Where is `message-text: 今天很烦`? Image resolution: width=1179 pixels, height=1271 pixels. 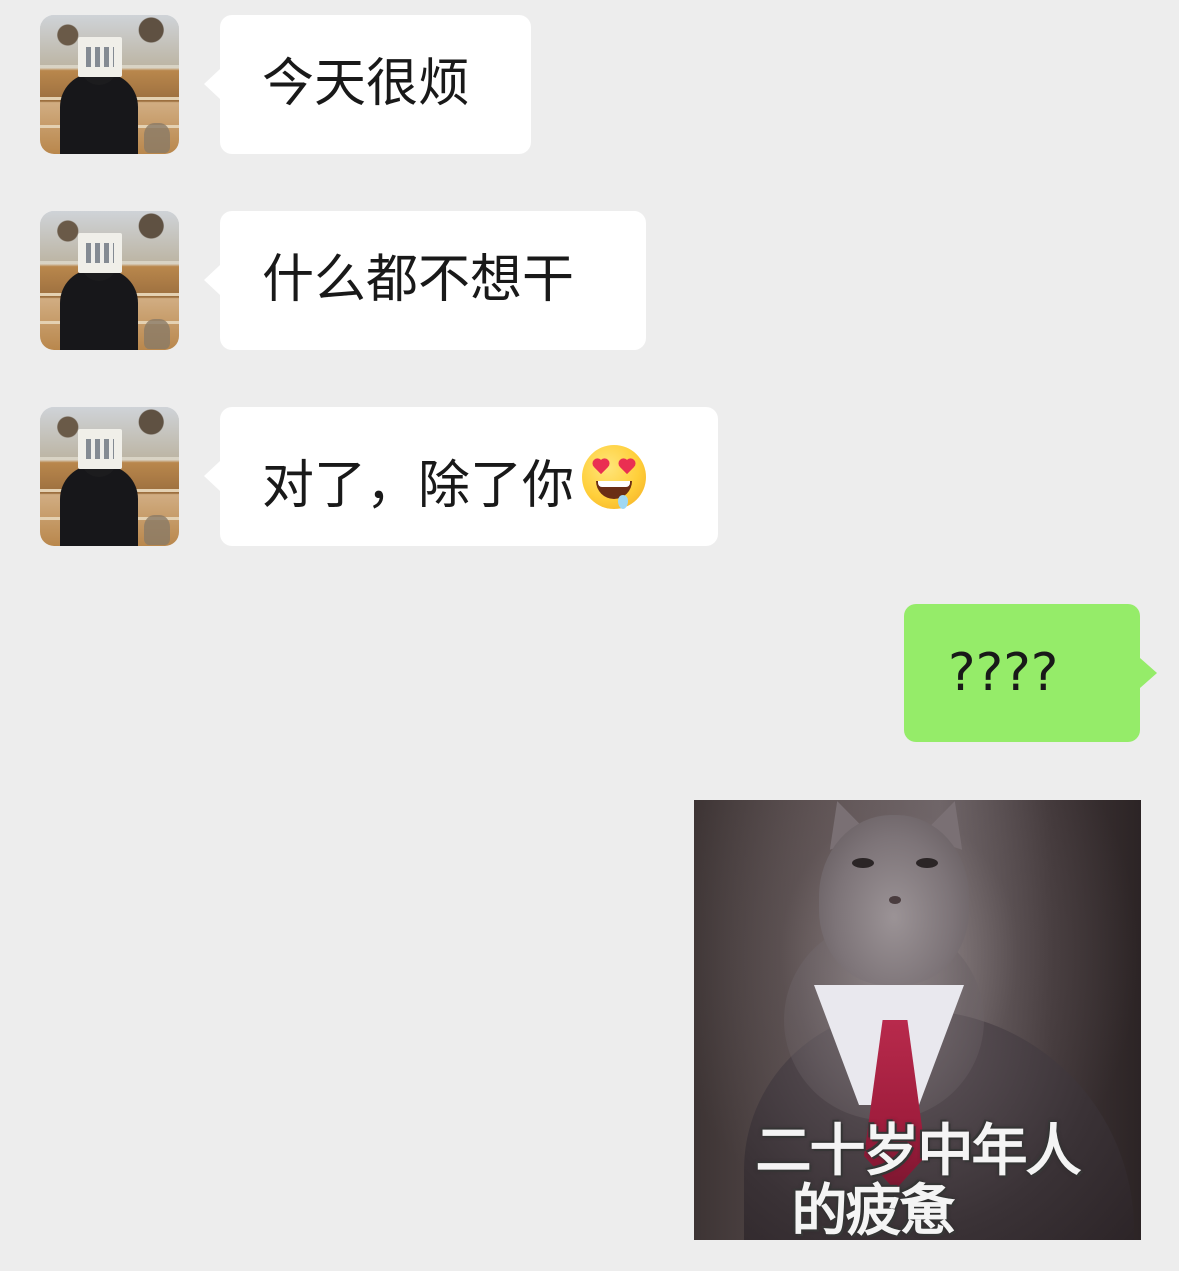
message-text: 今天很烦 is located at coordinates (366, 84).